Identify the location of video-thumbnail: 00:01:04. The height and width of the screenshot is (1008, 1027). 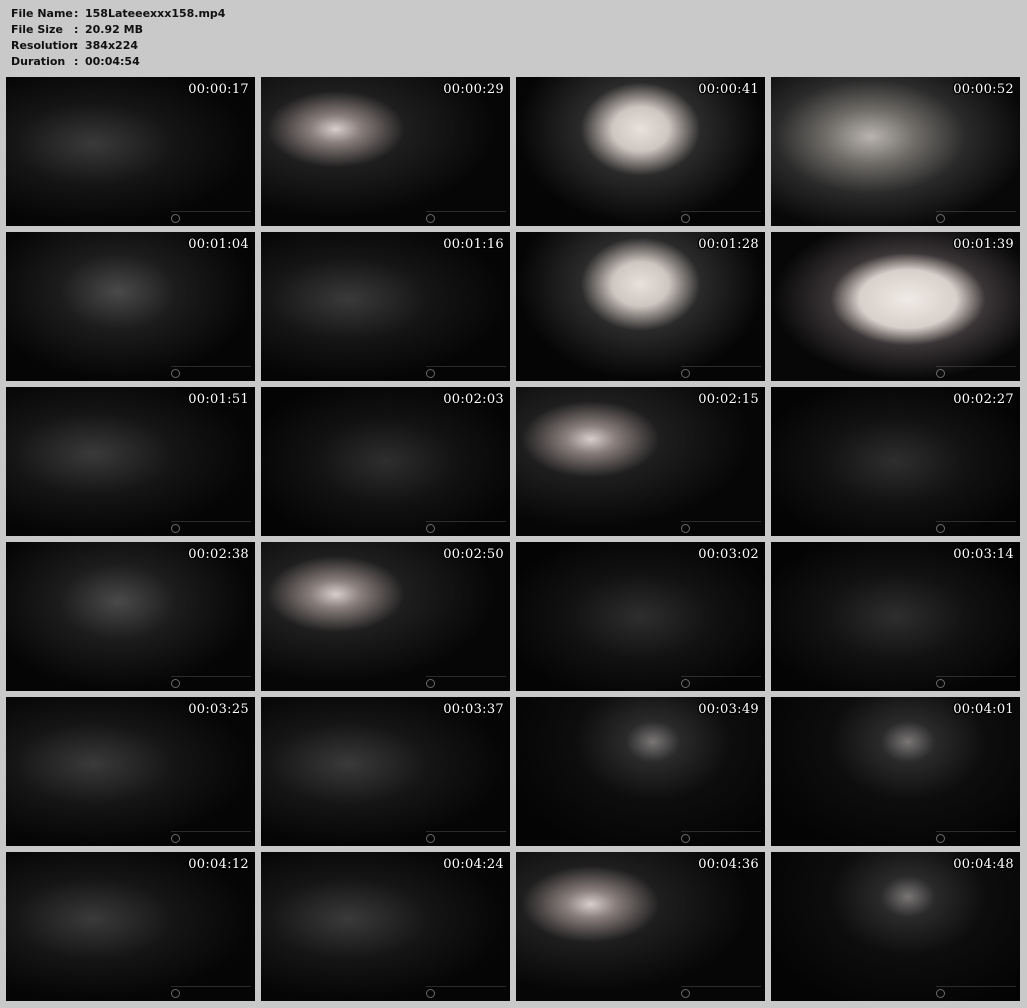
(130, 306).